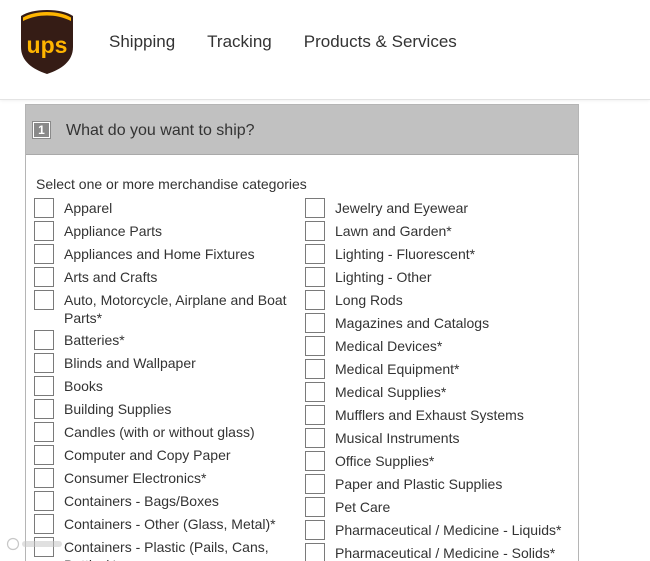 Image resolution: width=650 pixels, height=561 pixels. Describe the element at coordinates (34, 544) in the screenshot. I see `watermark-icon` at that location.